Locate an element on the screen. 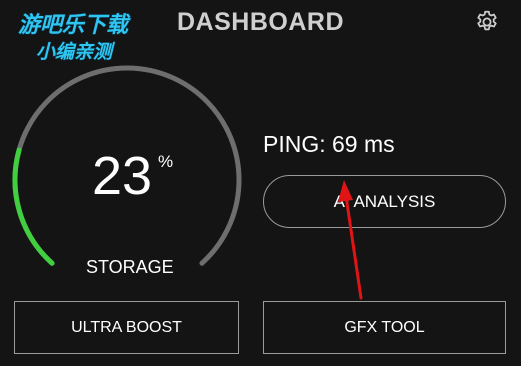 This screenshot has width=521, height=366. ping-value: 69 is located at coordinates (345, 144).